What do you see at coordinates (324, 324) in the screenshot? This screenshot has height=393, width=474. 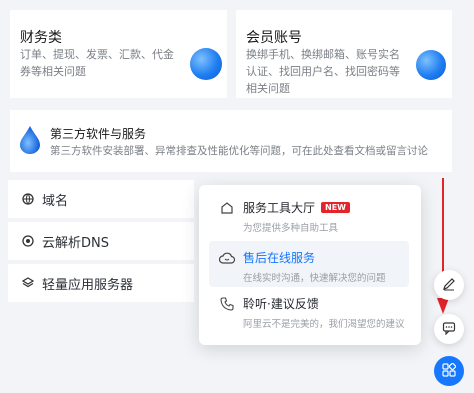 I see `popup-item-desc: 阿里云不是完美的，我们渴望您的建议` at bounding box center [324, 324].